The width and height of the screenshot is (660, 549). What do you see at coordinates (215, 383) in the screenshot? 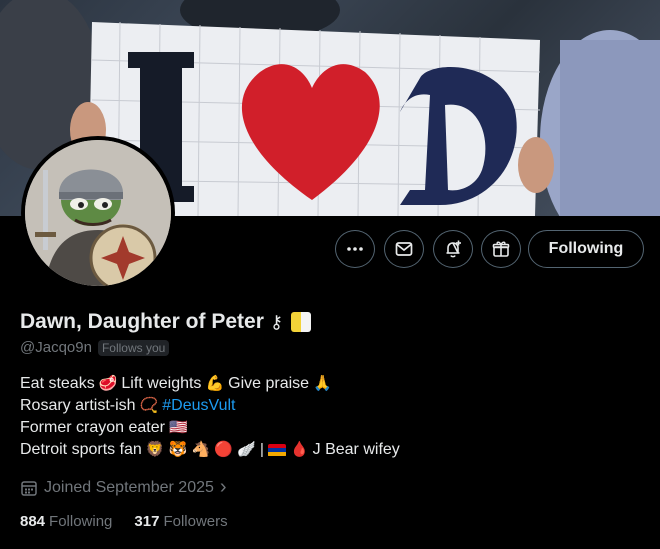
I see `flexed-biceps-emoji: 💪` at bounding box center [215, 383].